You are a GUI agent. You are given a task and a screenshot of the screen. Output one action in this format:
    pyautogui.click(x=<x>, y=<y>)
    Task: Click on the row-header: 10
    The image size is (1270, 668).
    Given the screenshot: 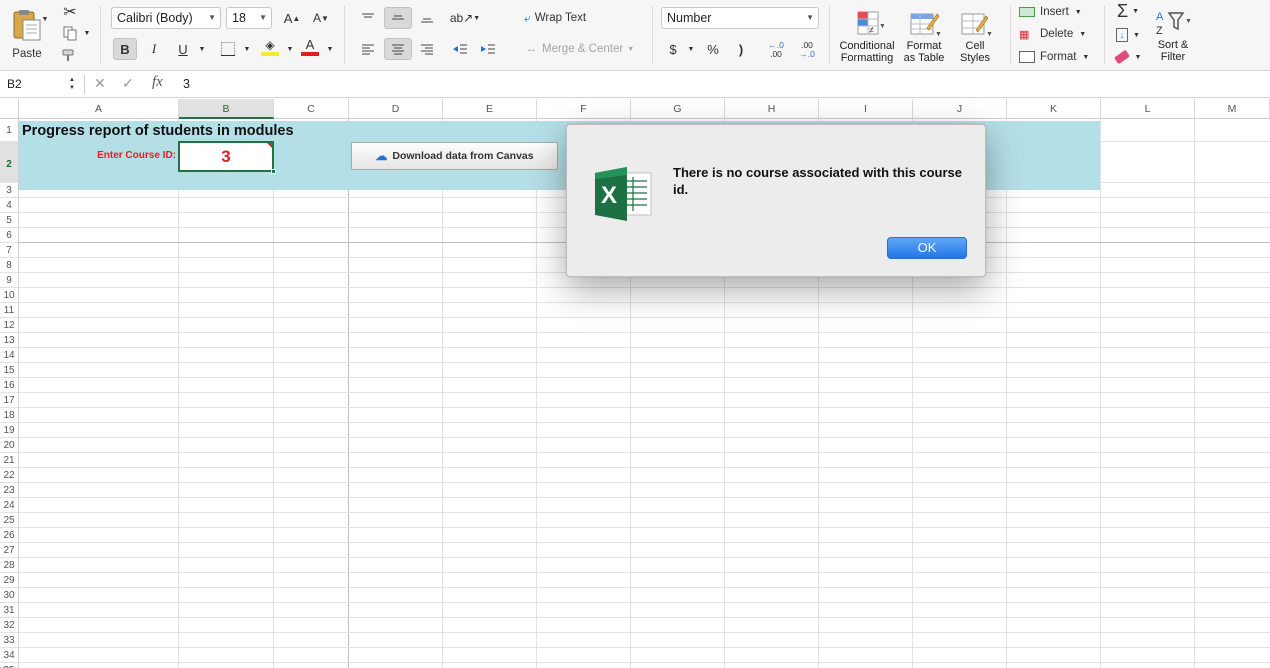 What is the action you would take?
    pyautogui.click(x=9, y=295)
    